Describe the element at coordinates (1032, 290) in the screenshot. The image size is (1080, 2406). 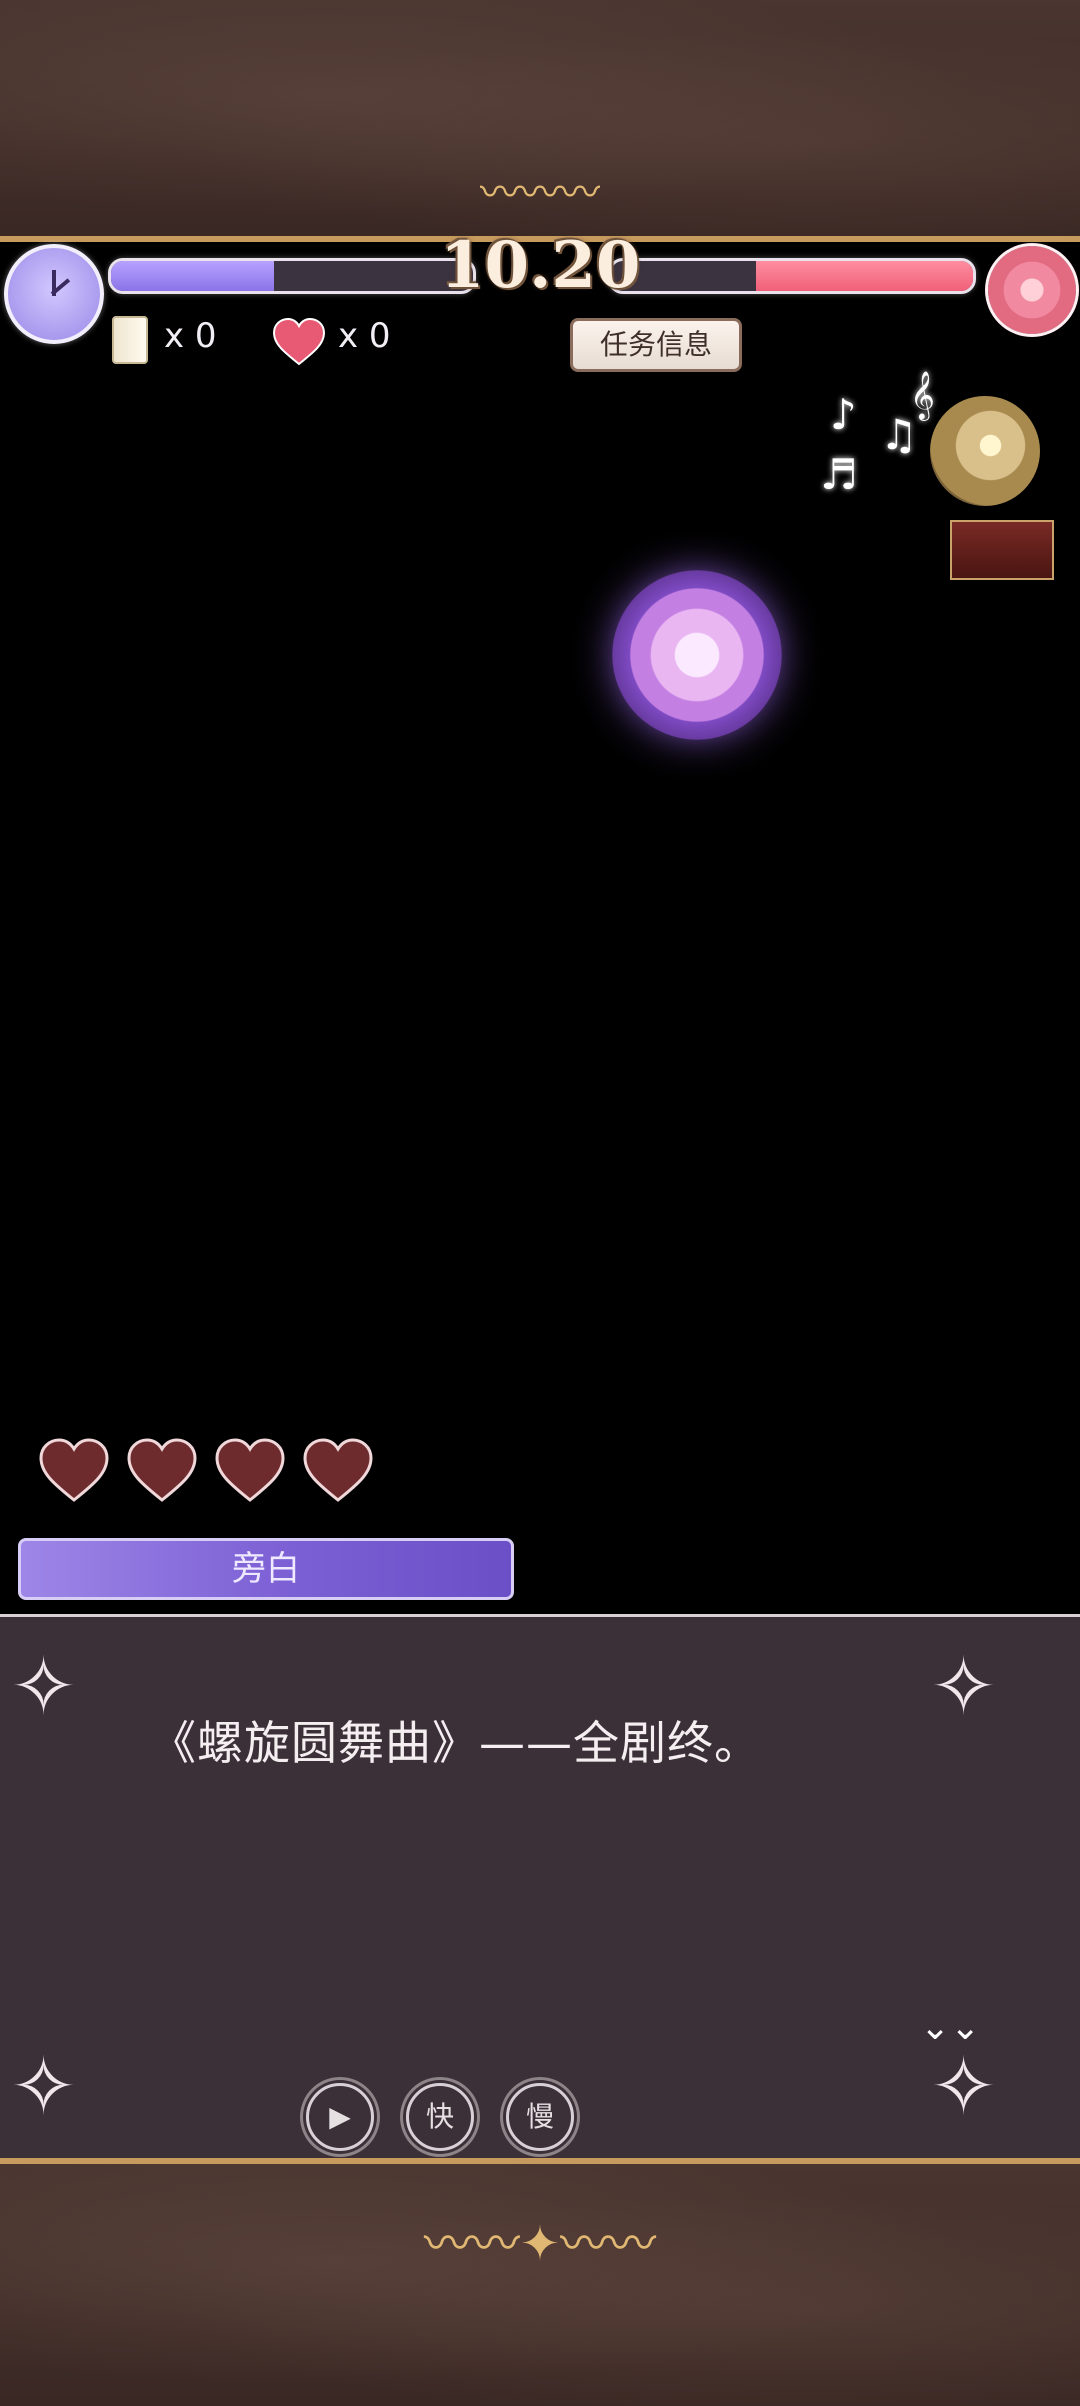
I see `rose-icon` at that location.